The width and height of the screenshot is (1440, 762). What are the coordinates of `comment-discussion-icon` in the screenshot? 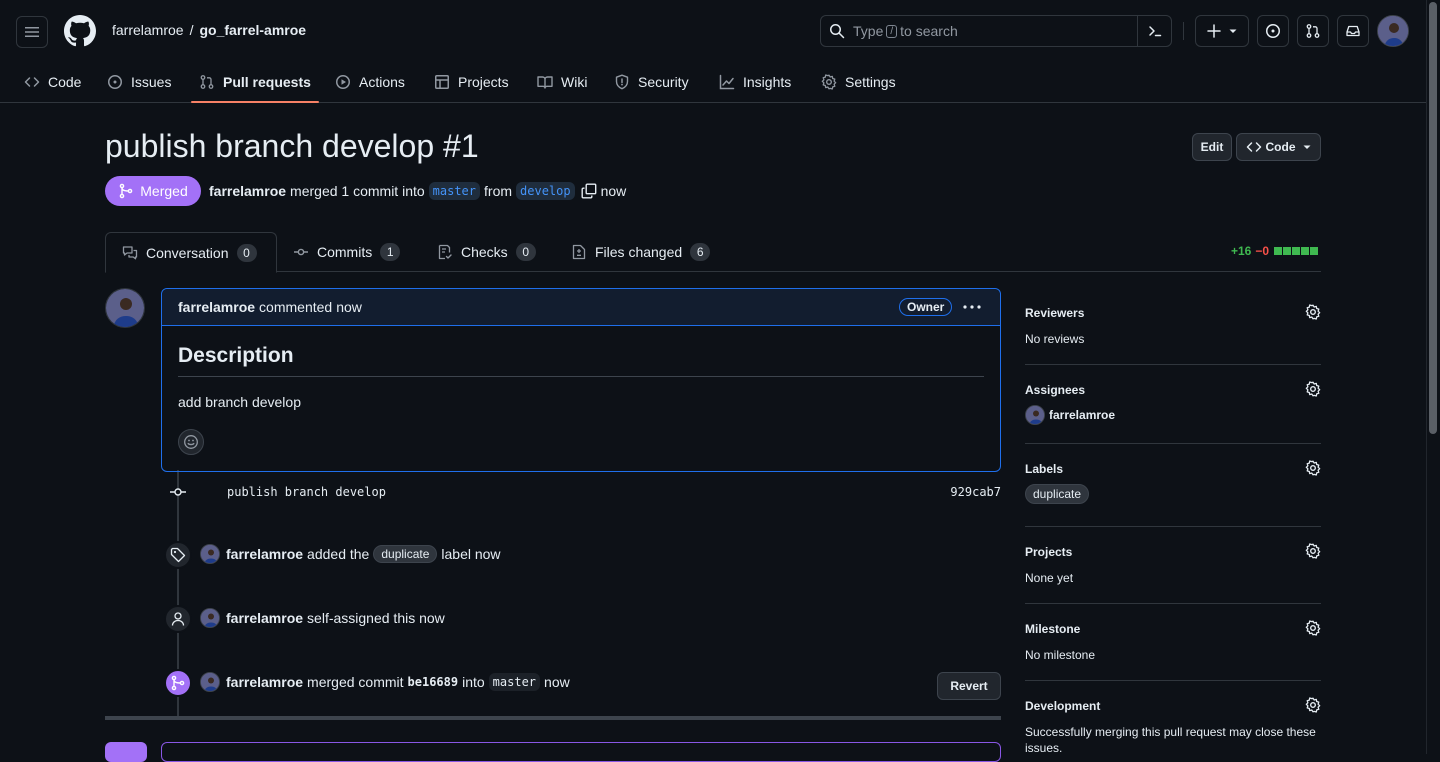 It's located at (130, 252).